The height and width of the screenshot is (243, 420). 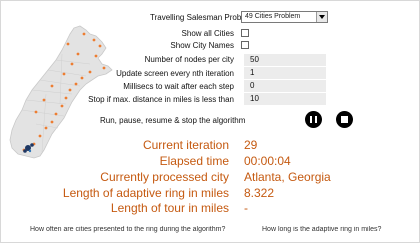 What do you see at coordinates (251, 145) in the screenshot?
I see `current-iteration-value: 29` at bounding box center [251, 145].